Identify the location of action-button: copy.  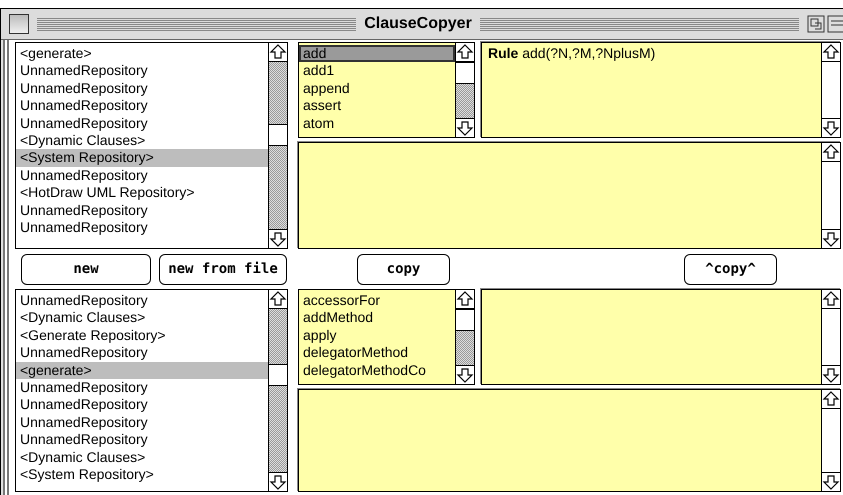
(403, 269).